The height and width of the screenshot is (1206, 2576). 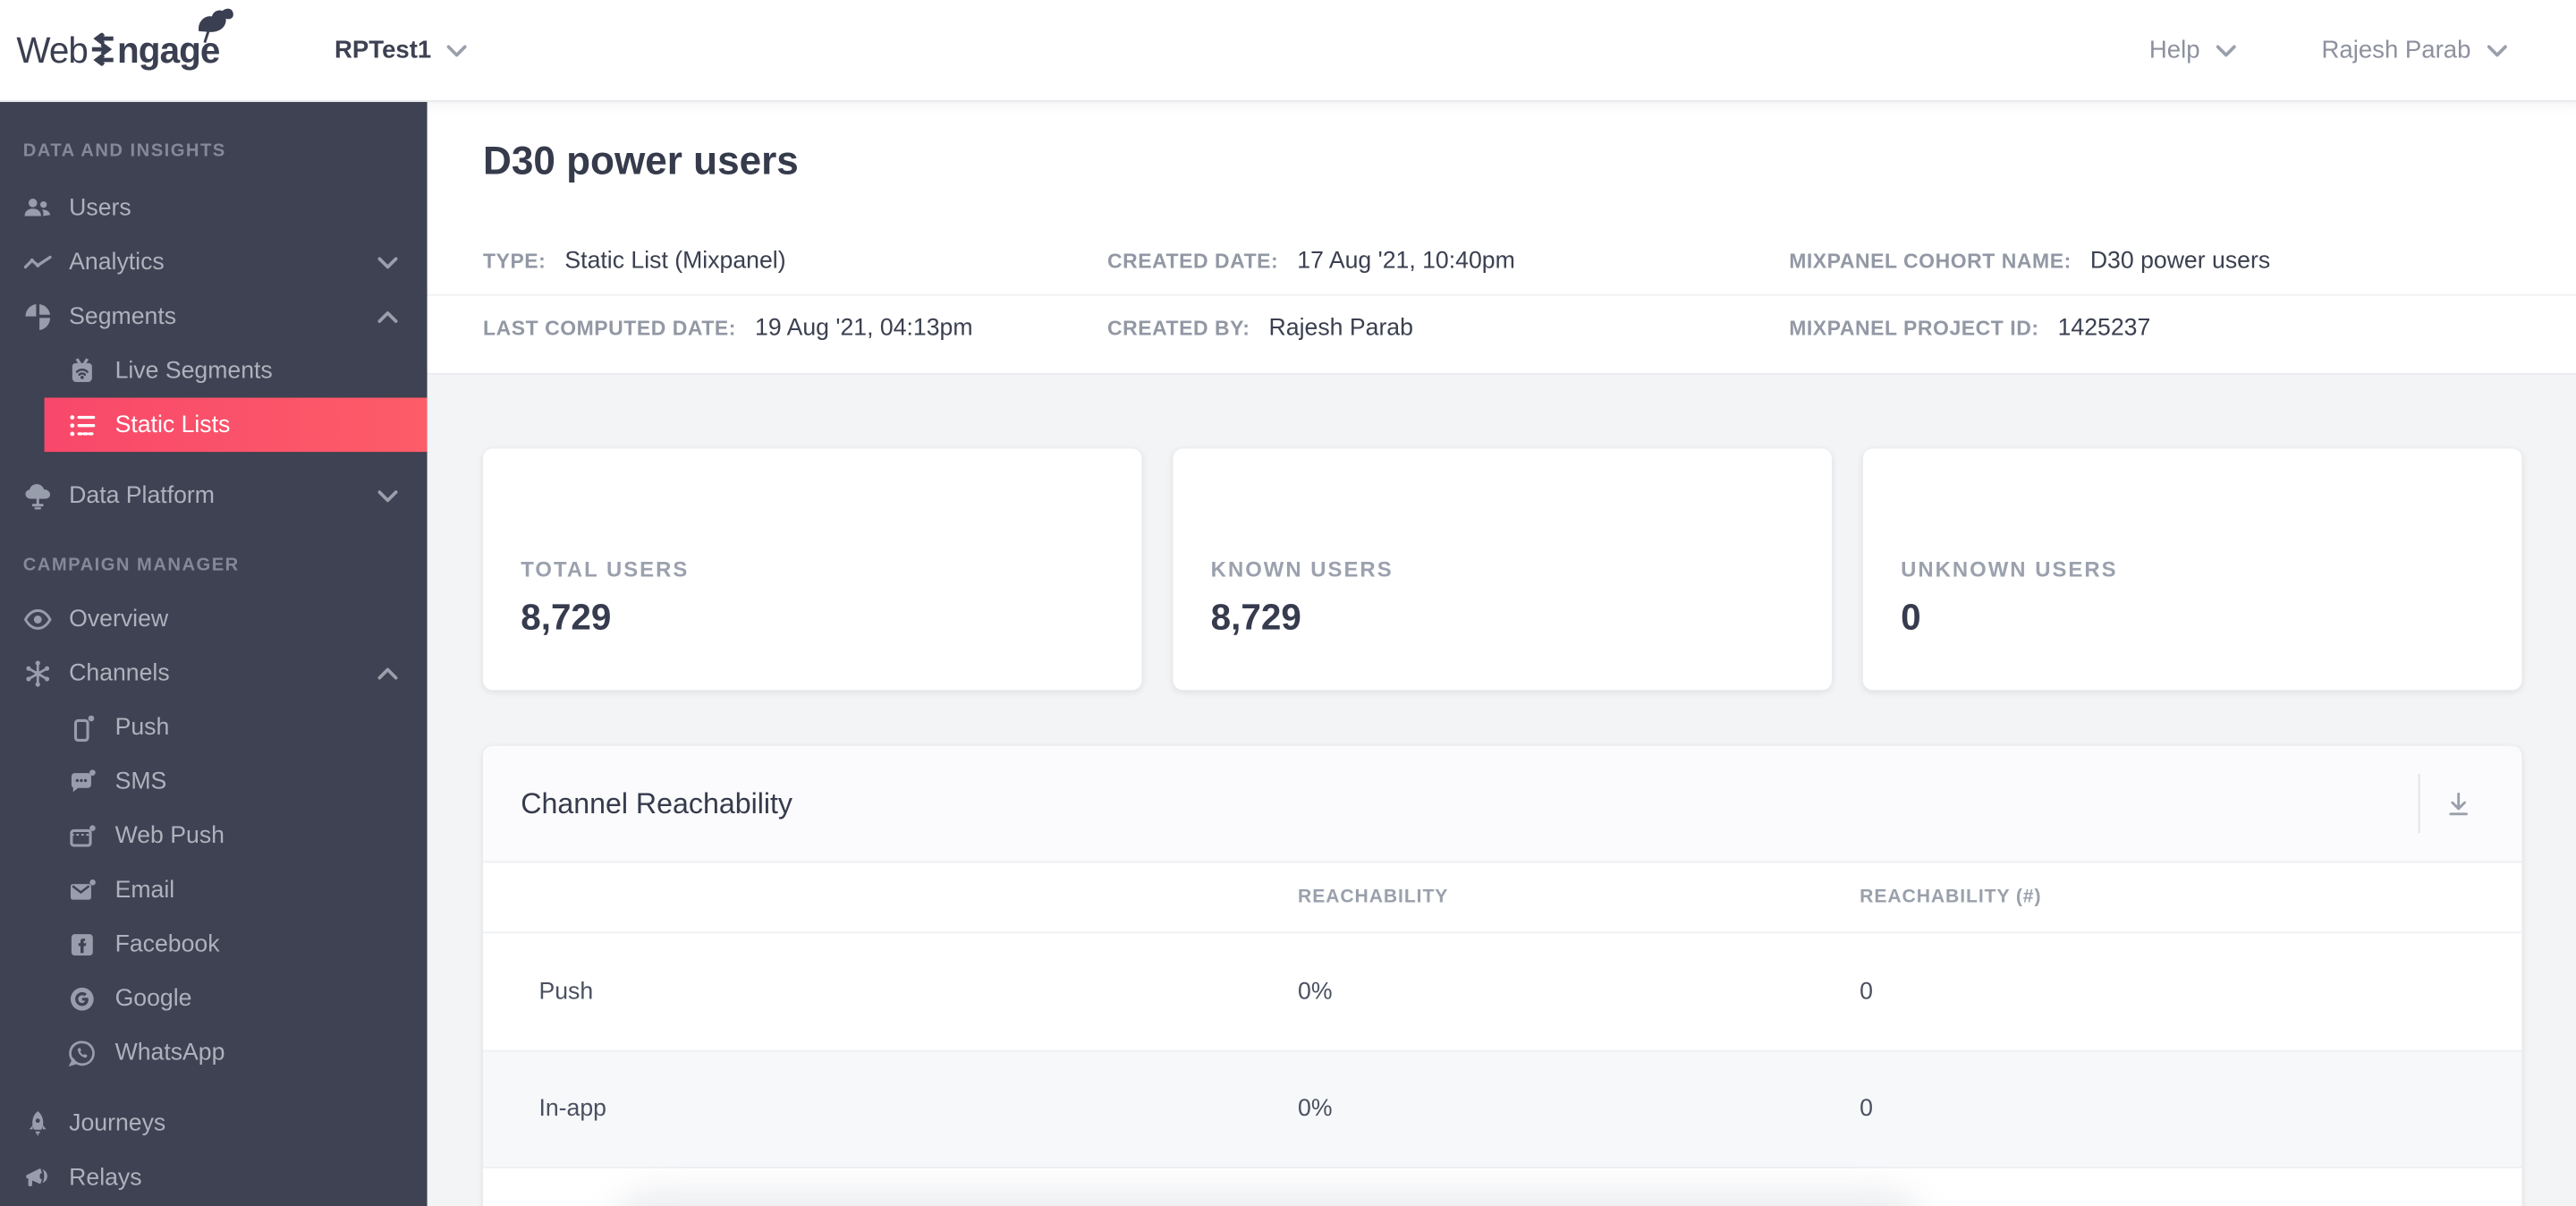 What do you see at coordinates (38, 673) in the screenshot?
I see `channels-icon` at bounding box center [38, 673].